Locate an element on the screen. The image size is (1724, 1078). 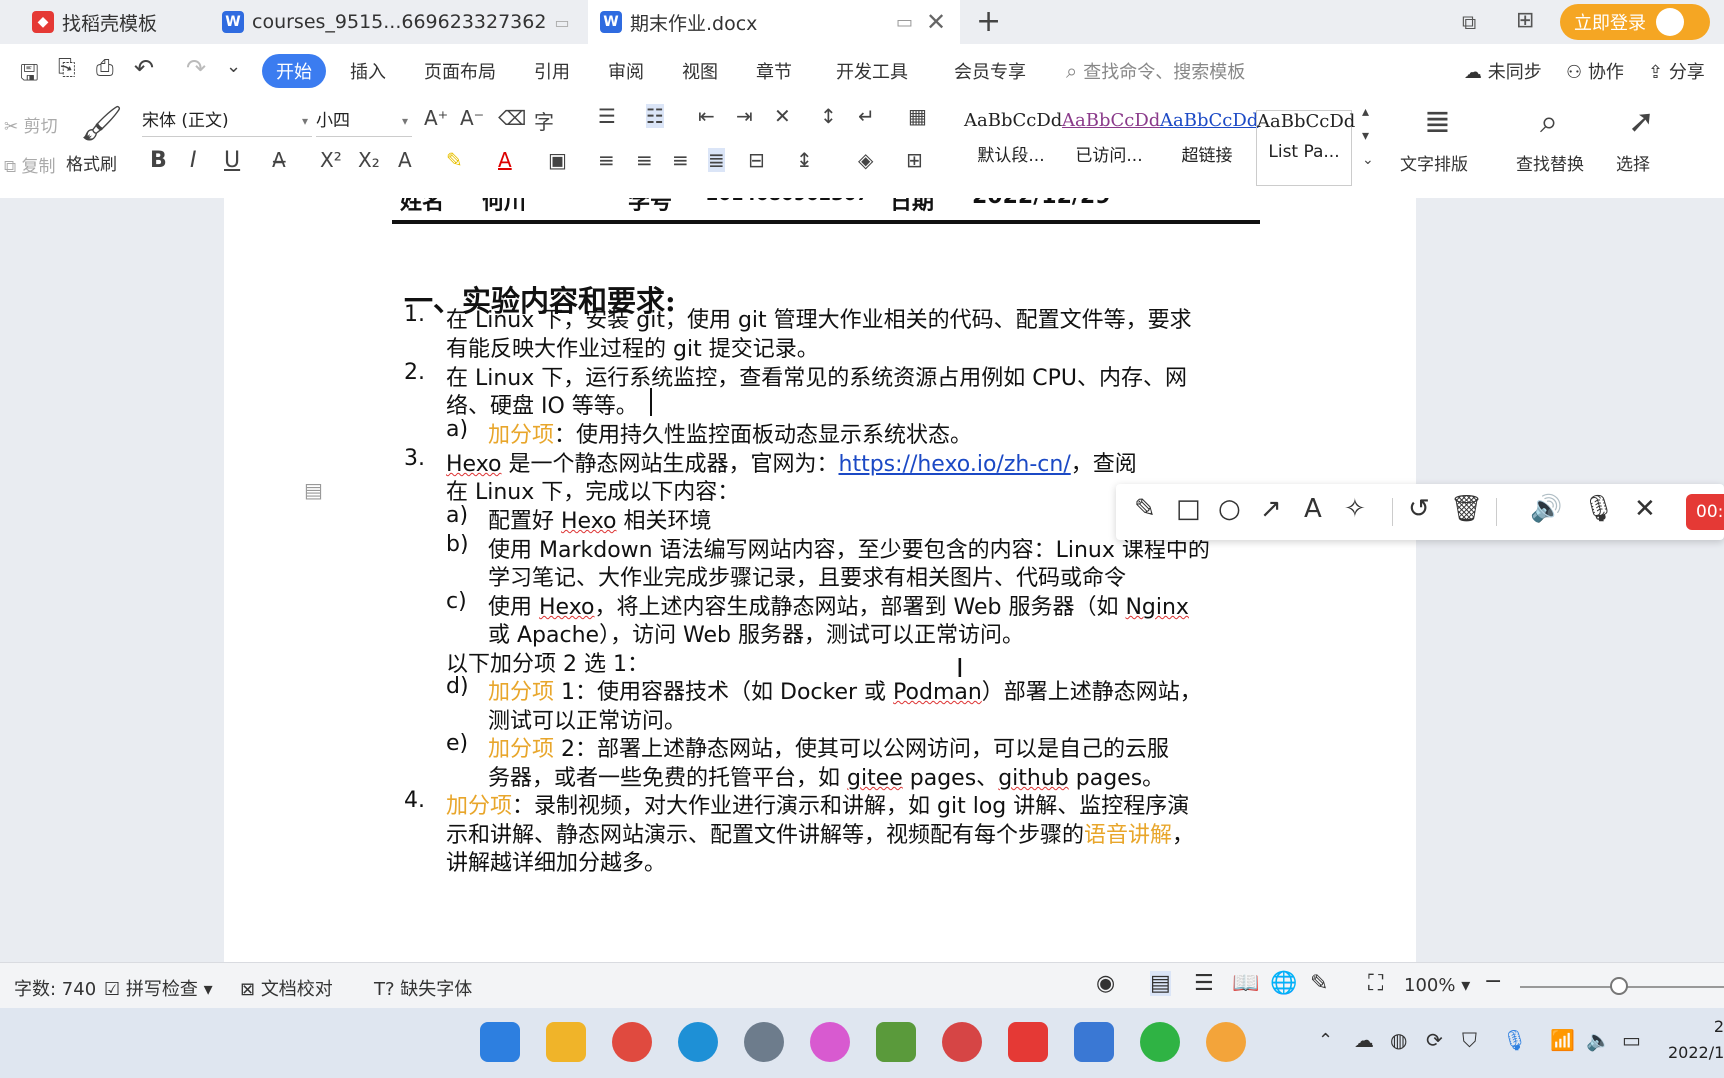
bold-icon: B is located at coordinates (158, 160).